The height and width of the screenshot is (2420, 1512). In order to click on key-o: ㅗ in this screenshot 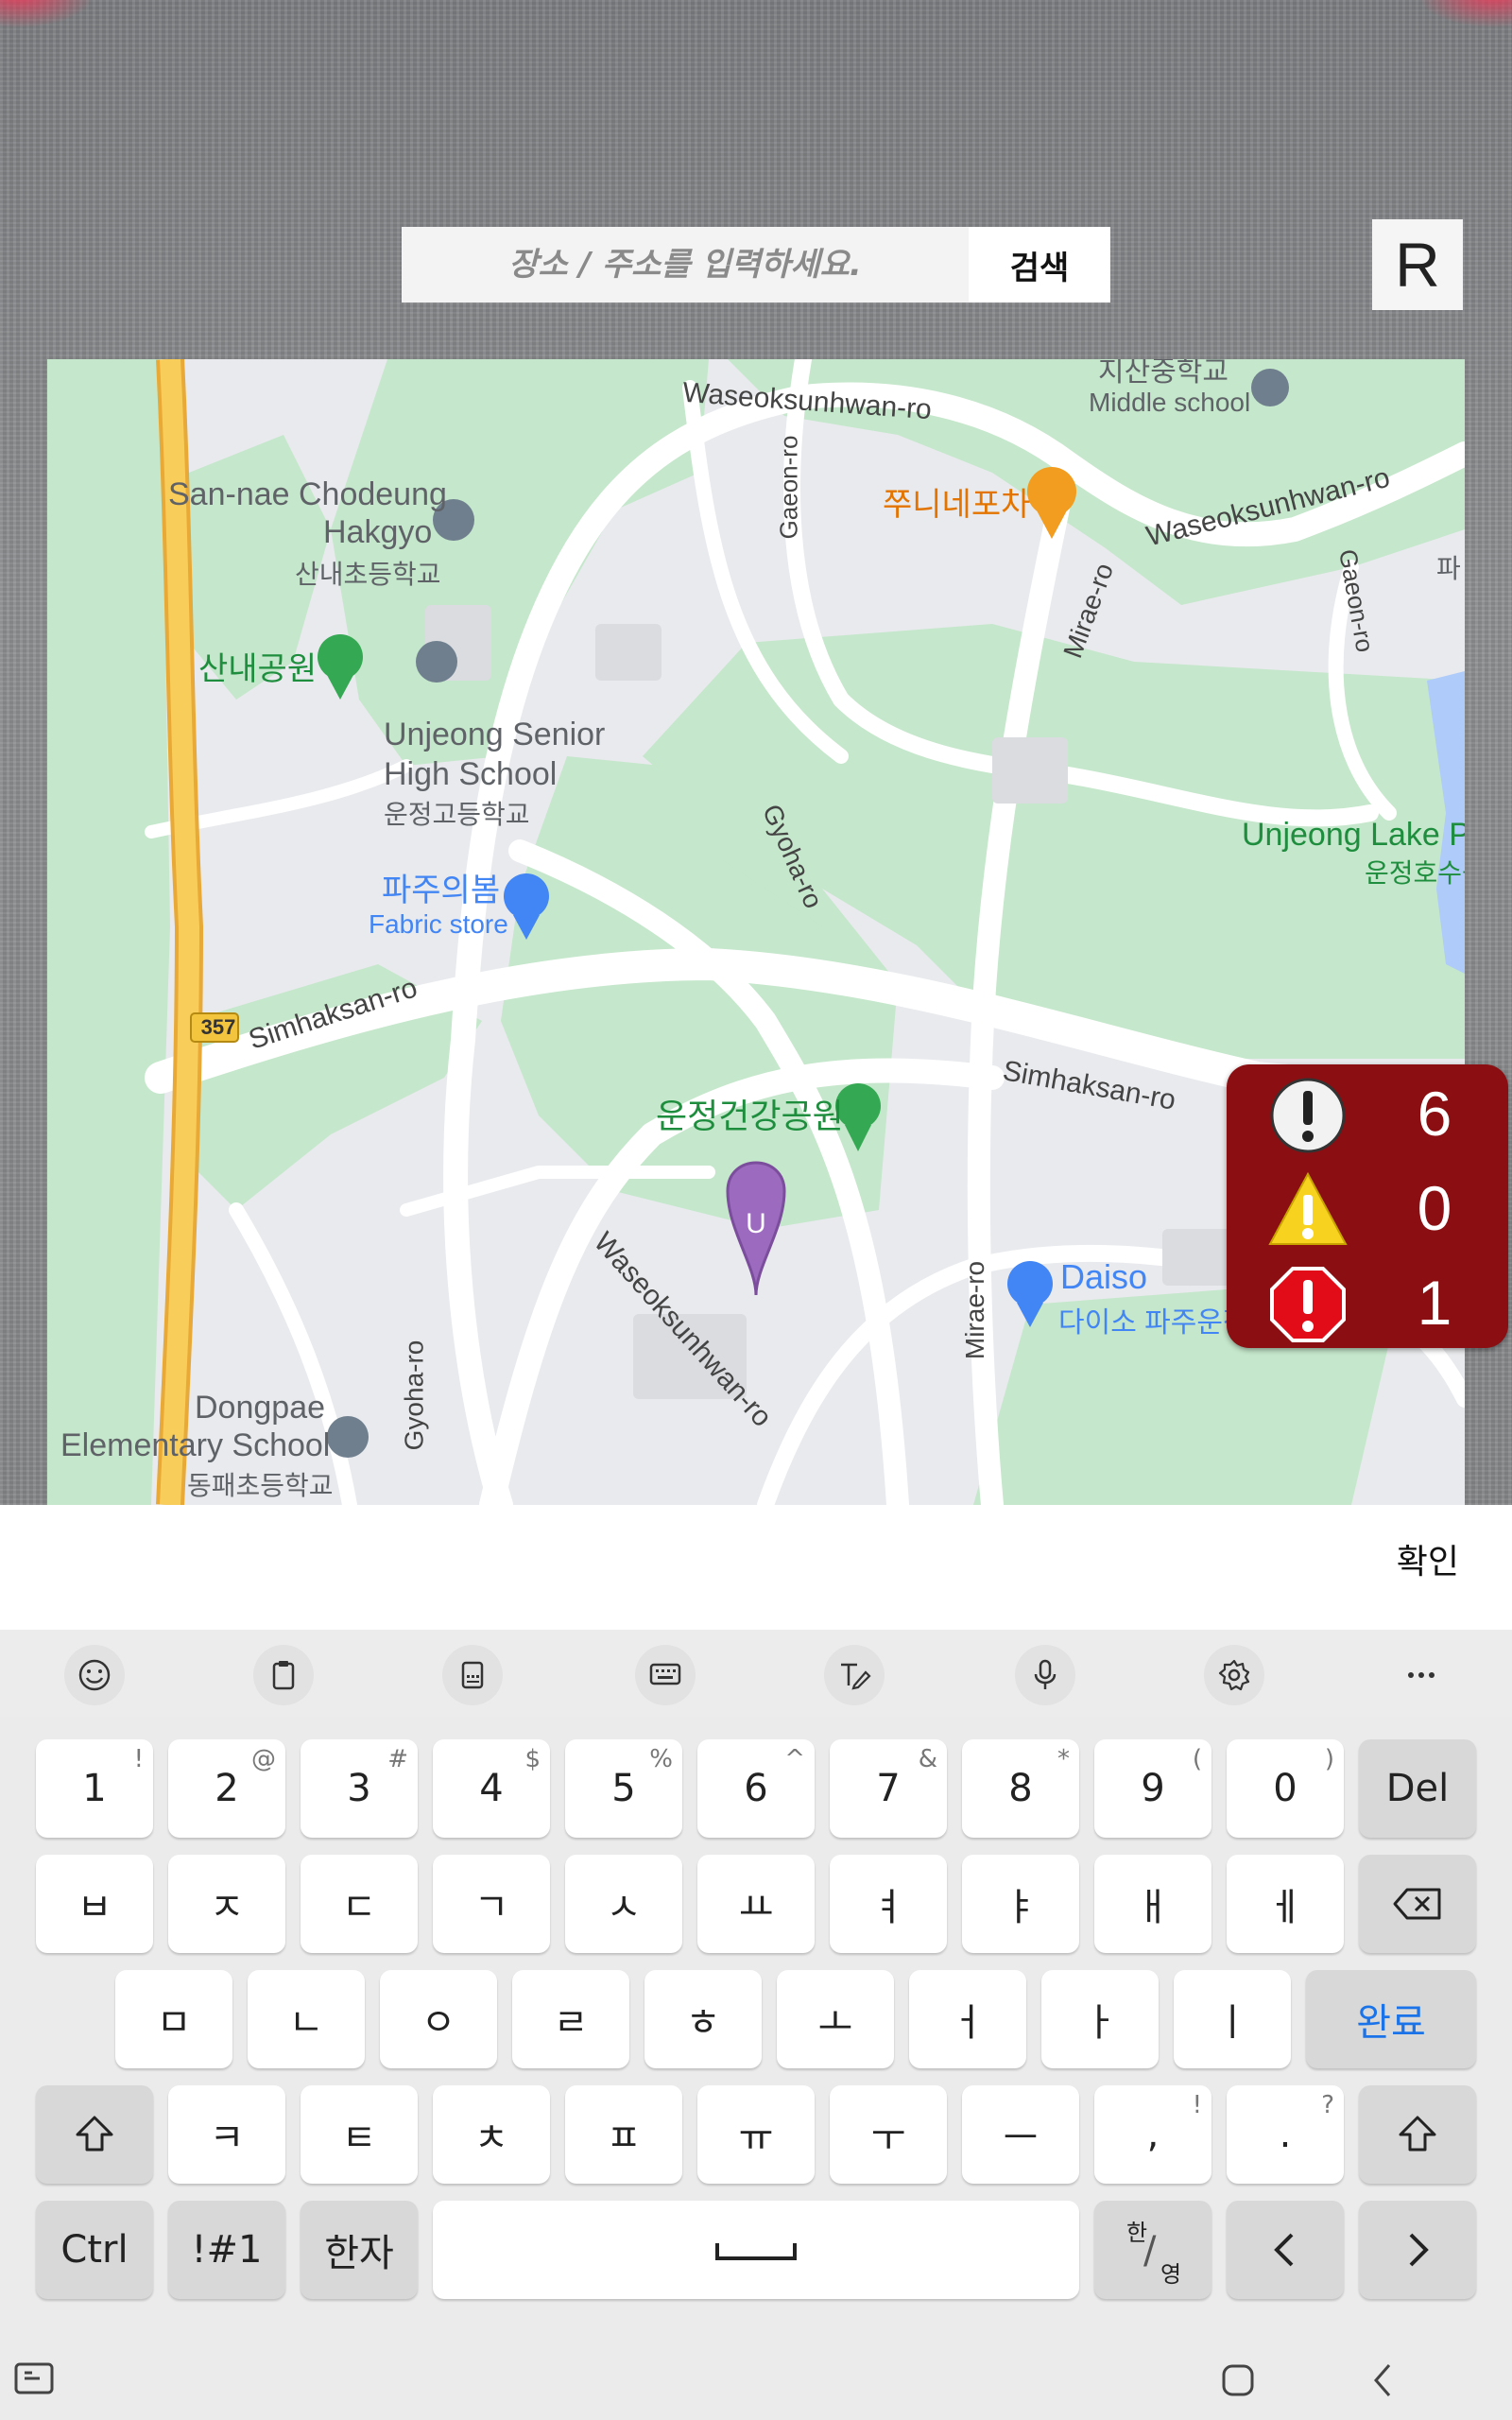, I will do `click(835, 2019)`.